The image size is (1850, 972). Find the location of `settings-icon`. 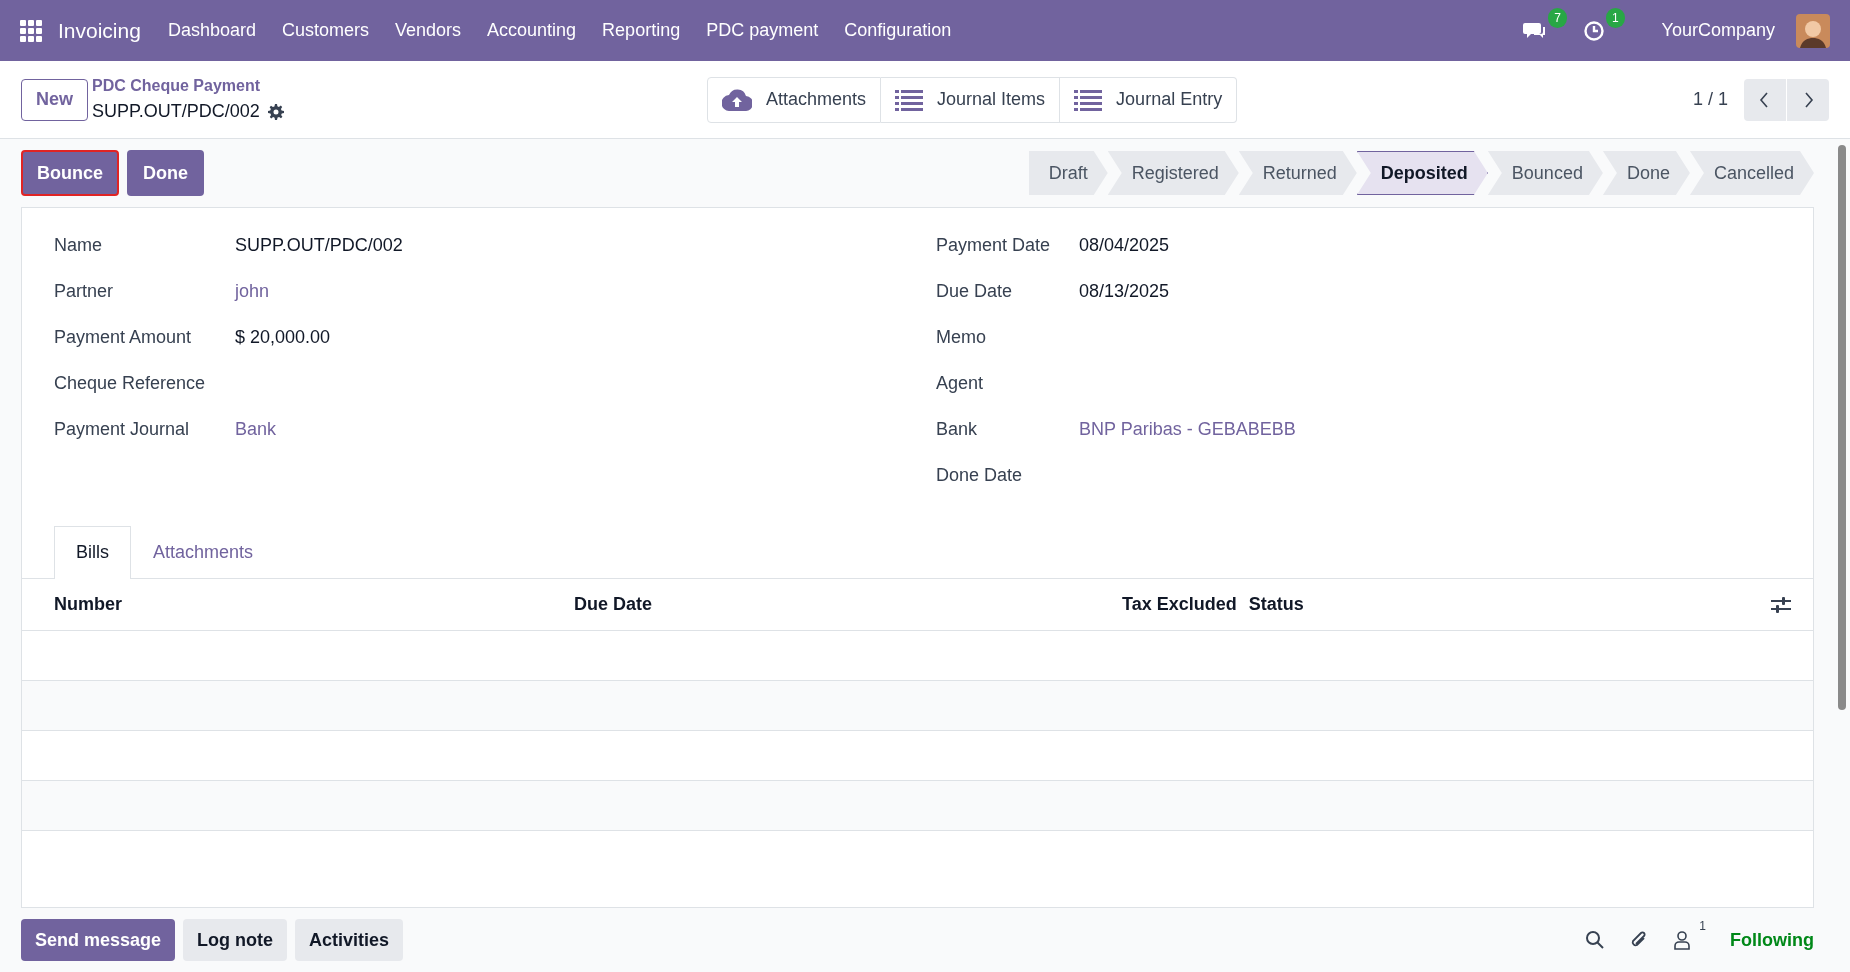

settings-icon is located at coordinates (275, 111).